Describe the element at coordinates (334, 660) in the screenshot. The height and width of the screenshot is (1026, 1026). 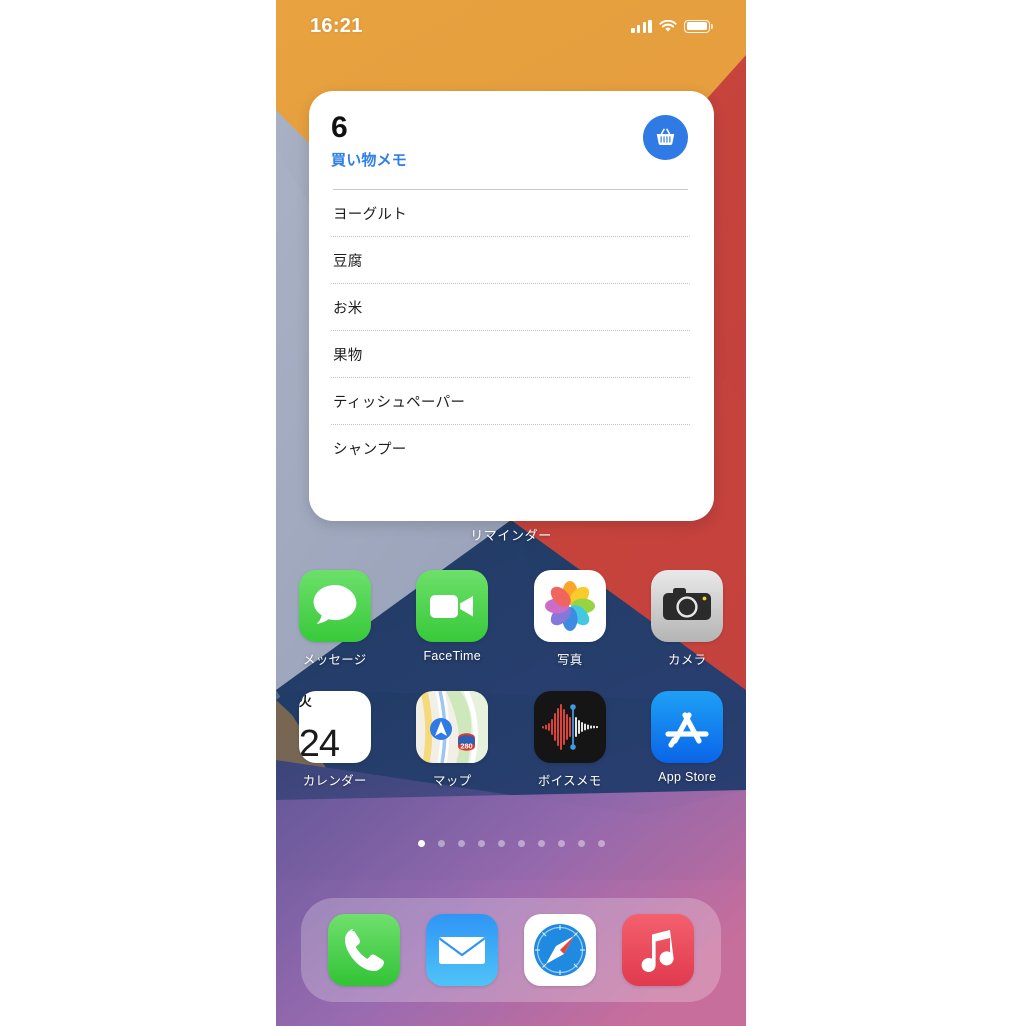
I see `app-label: メッセージ` at that location.